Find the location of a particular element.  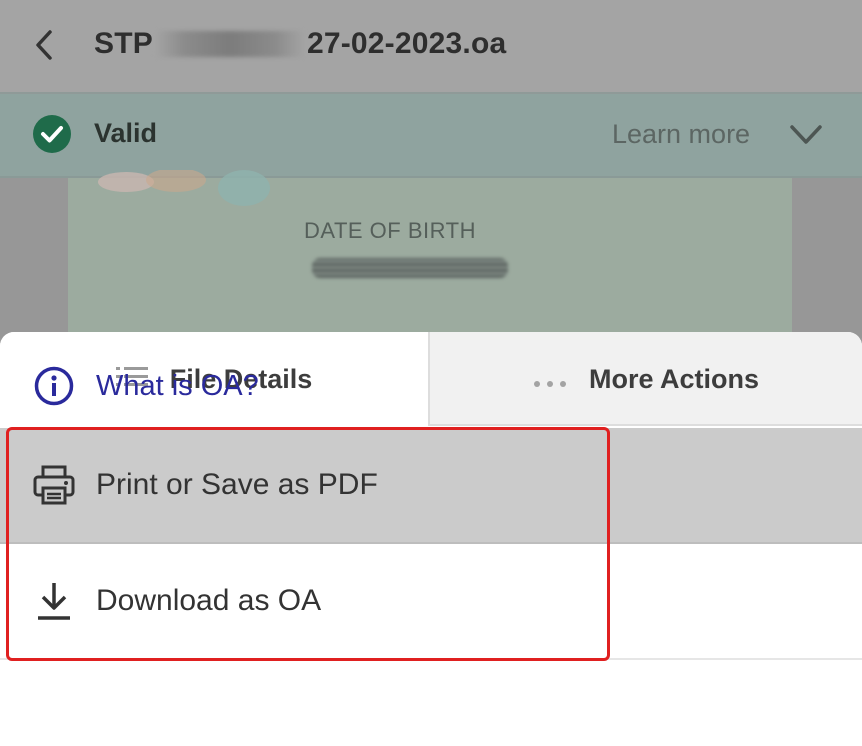

tab-more-actions: More Actions is located at coordinates (646, 379).